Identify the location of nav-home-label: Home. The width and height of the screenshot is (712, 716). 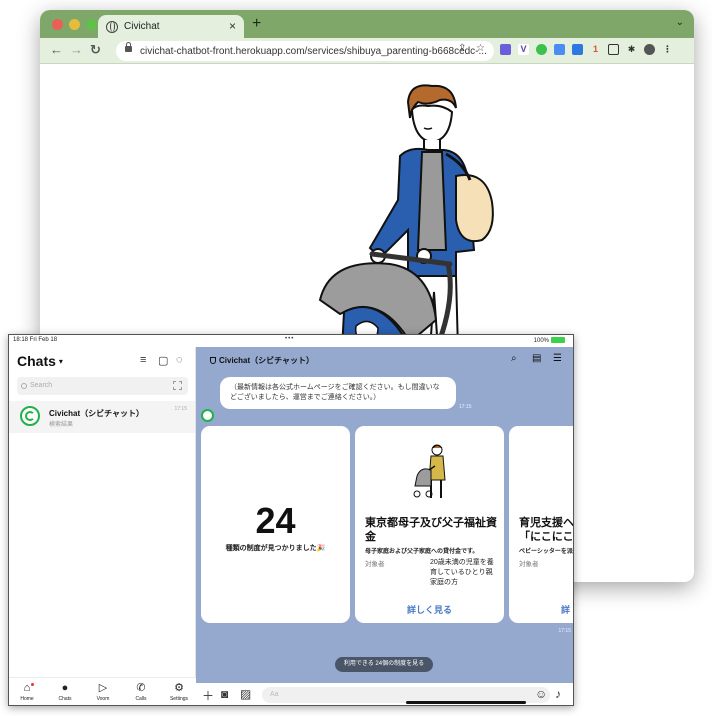
(27, 699).